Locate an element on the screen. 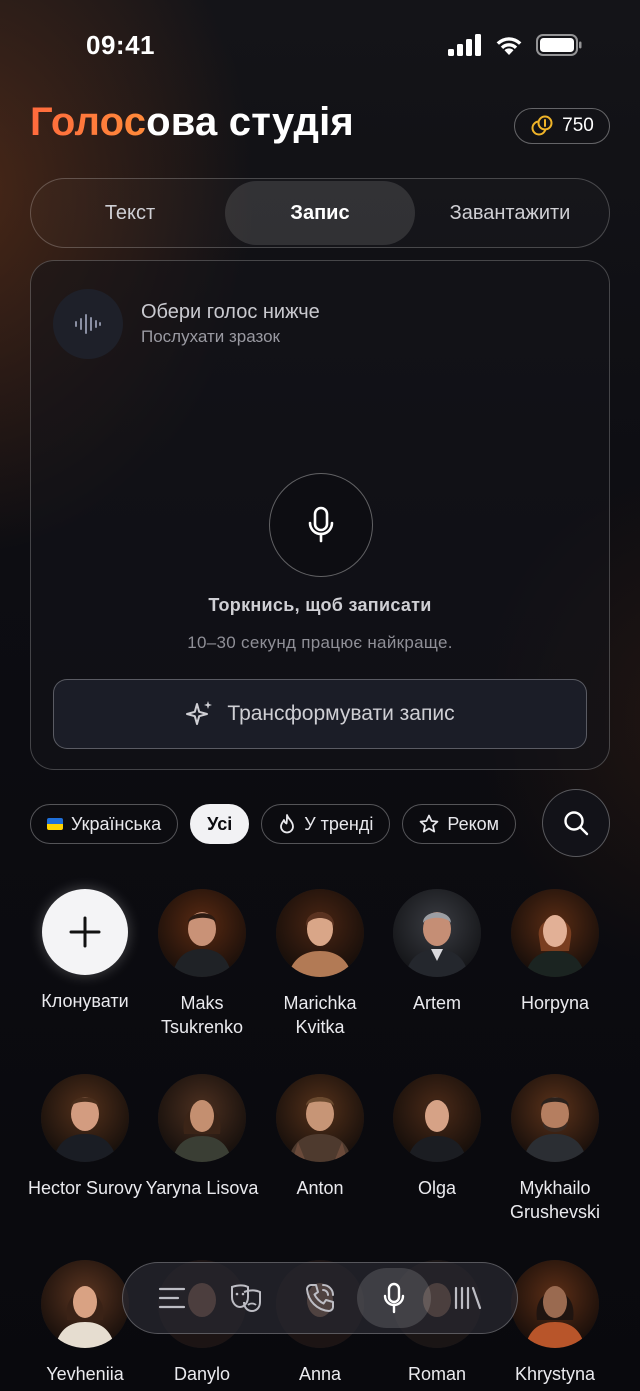 This screenshot has height=1391, width=640. waveform-icon is located at coordinates (88, 324).